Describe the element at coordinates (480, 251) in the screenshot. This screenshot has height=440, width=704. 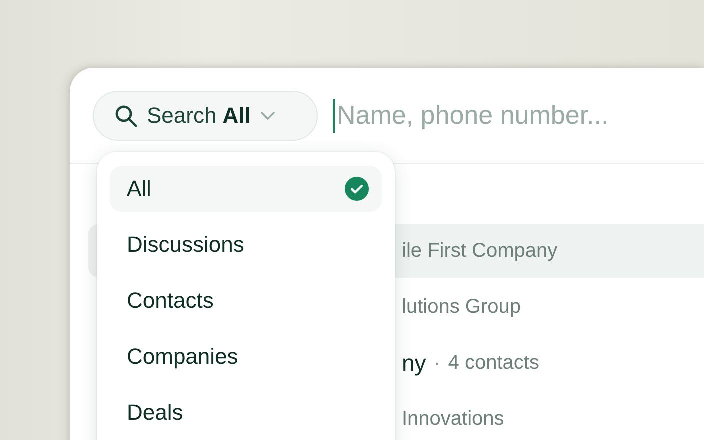
I see `result-title: ile First Company` at that location.